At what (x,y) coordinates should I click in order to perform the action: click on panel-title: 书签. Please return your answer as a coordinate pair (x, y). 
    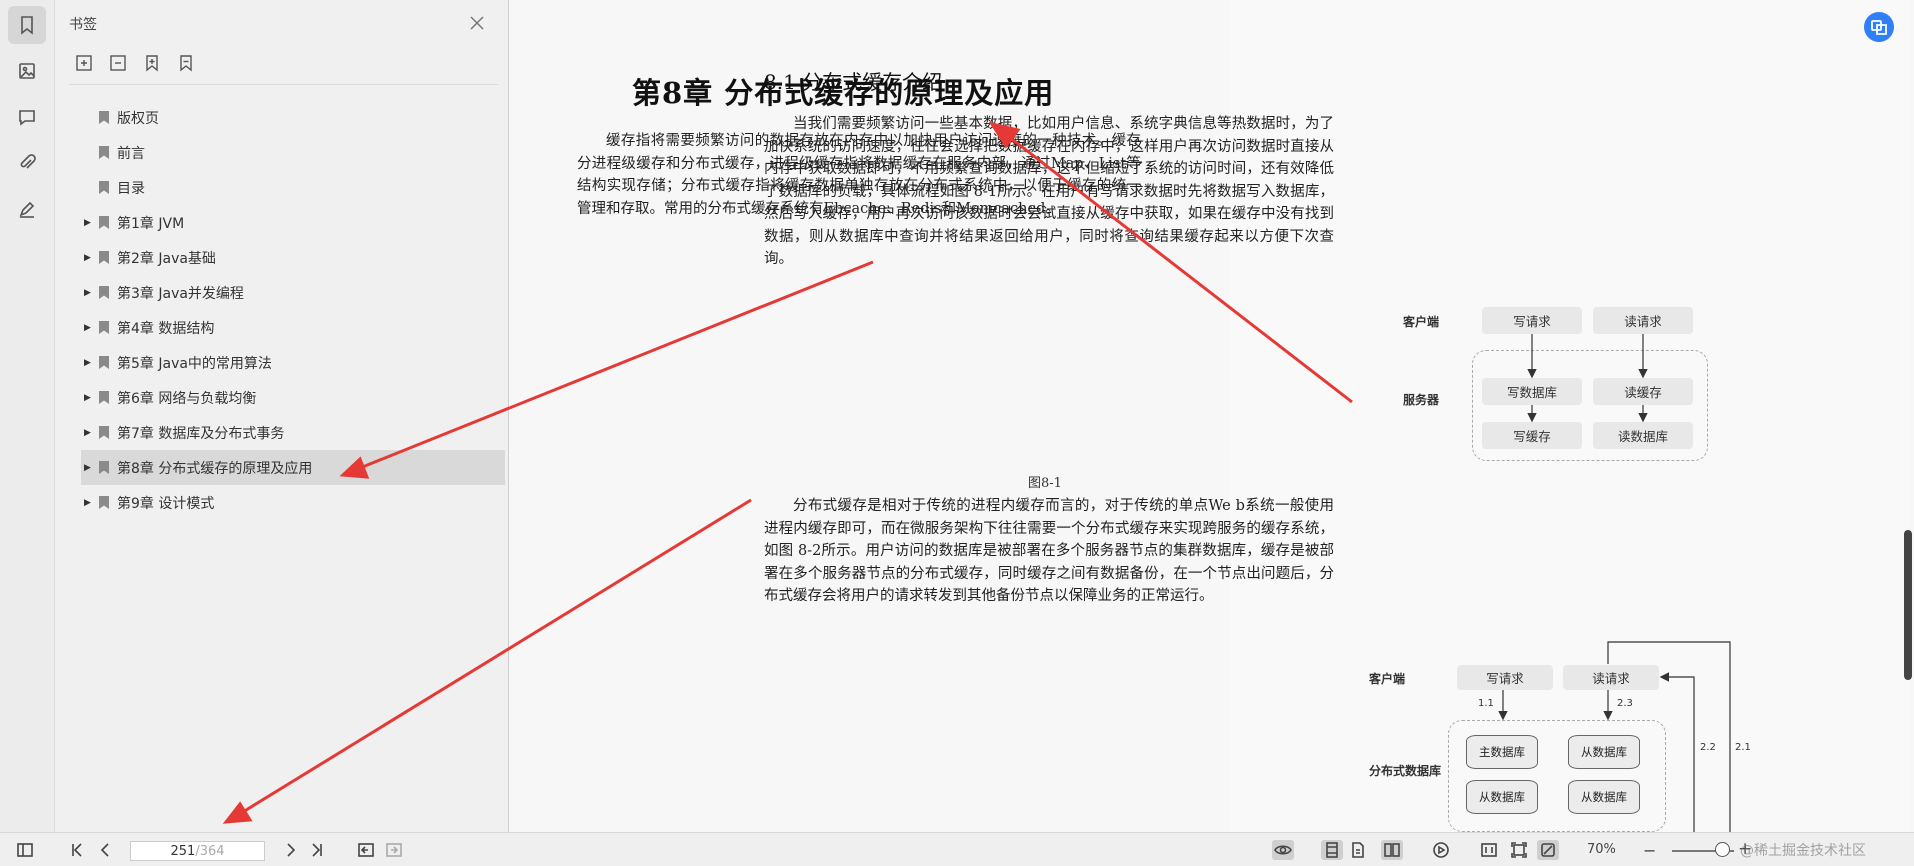
    Looking at the image, I should click on (83, 25).